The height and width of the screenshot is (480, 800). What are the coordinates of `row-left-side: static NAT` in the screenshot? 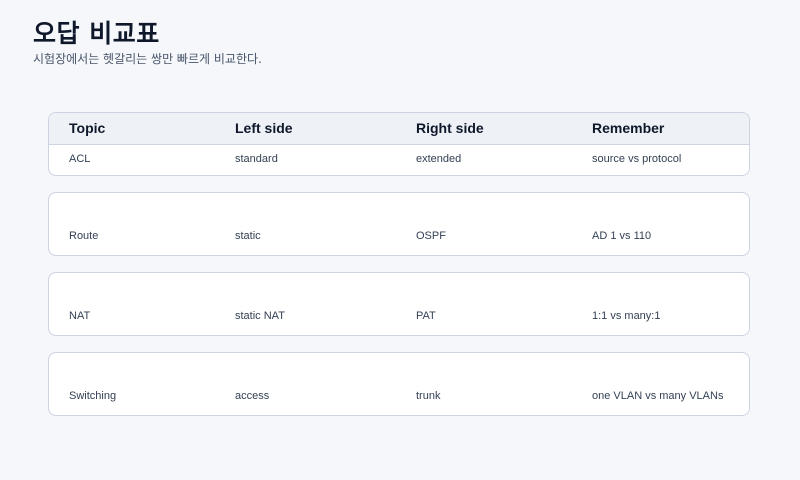 It's located at (260, 316).